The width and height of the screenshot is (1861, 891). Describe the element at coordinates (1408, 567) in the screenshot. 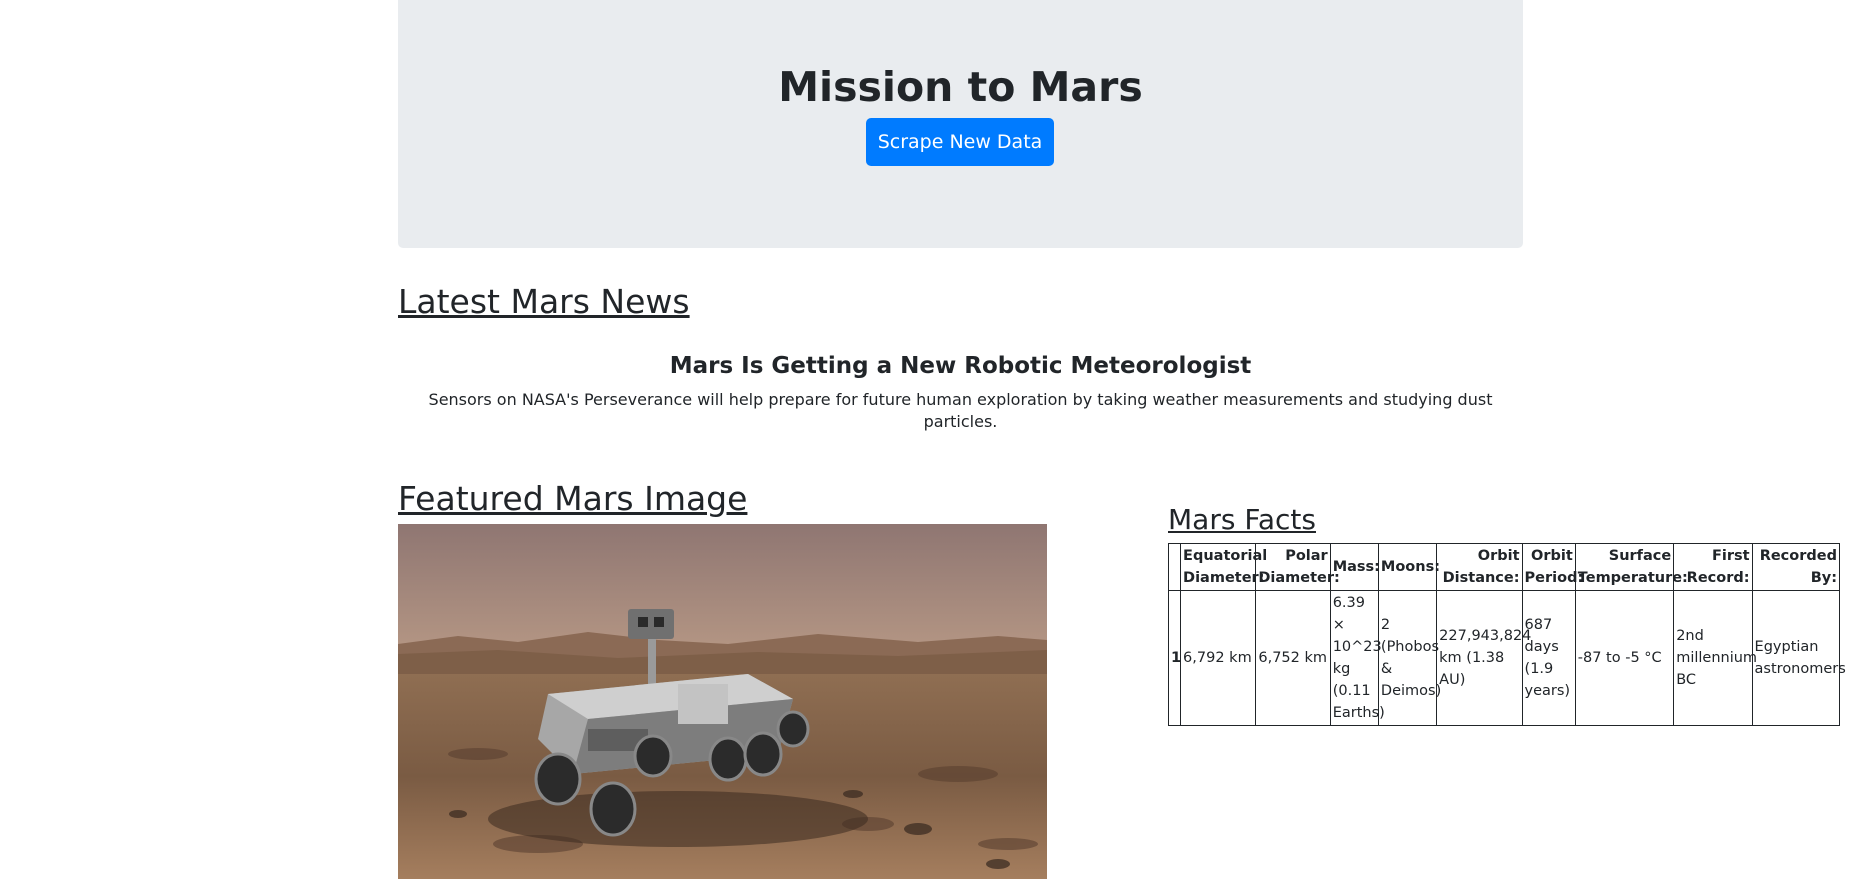

I see `column-header: Moons:` at that location.